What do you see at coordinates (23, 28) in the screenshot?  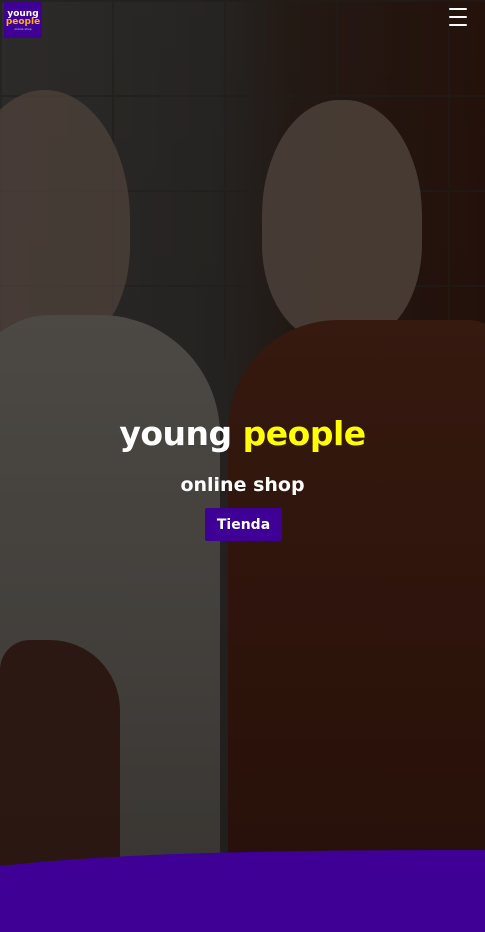 I see `logo-tagline: online shop` at bounding box center [23, 28].